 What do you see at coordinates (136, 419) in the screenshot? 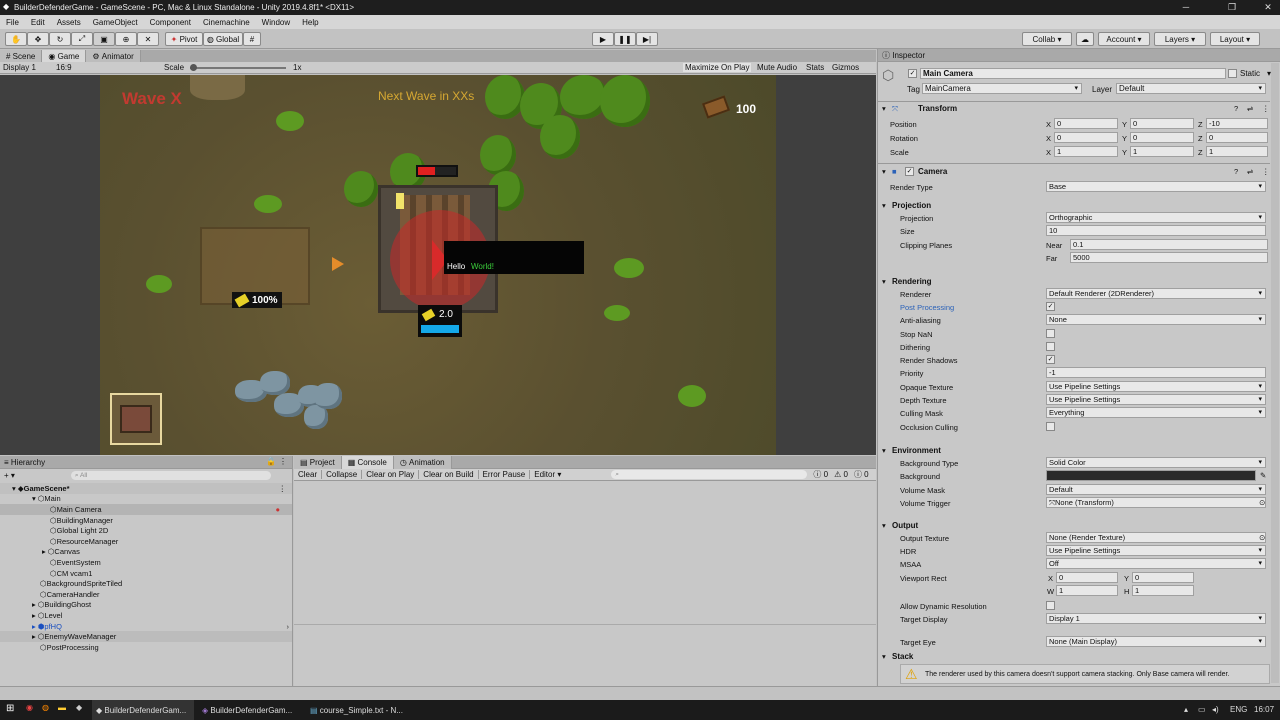
I see `build-button` at bounding box center [136, 419].